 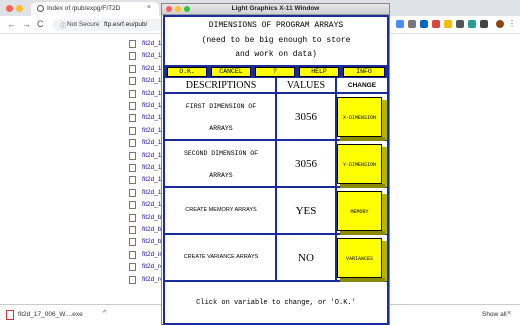 What do you see at coordinates (500, 24) in the screenshot?
I see `avatar` at bounding box center [500, 24].